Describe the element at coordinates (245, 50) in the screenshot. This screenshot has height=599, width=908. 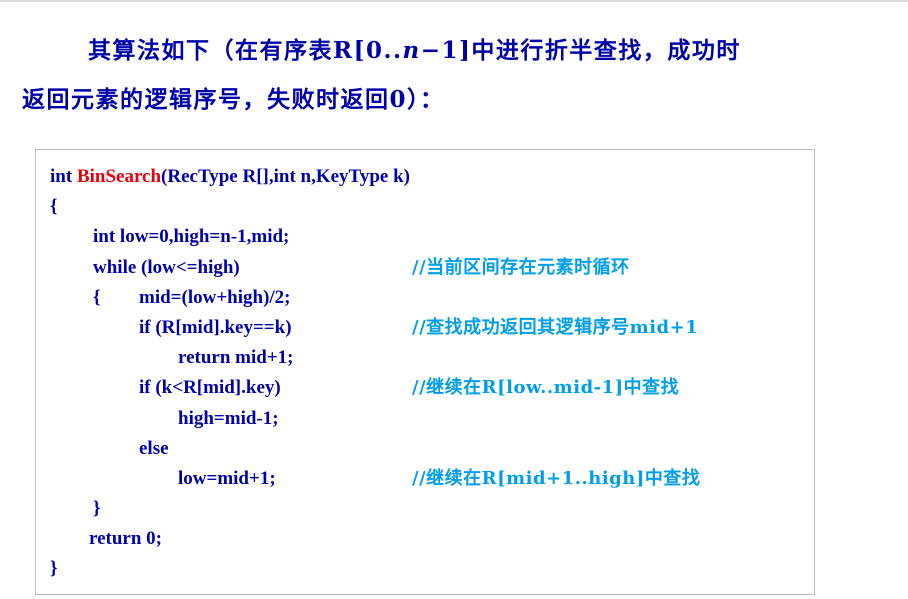
I see `intro-text-a: 其算法如下（在有序表R[0..` at that location.